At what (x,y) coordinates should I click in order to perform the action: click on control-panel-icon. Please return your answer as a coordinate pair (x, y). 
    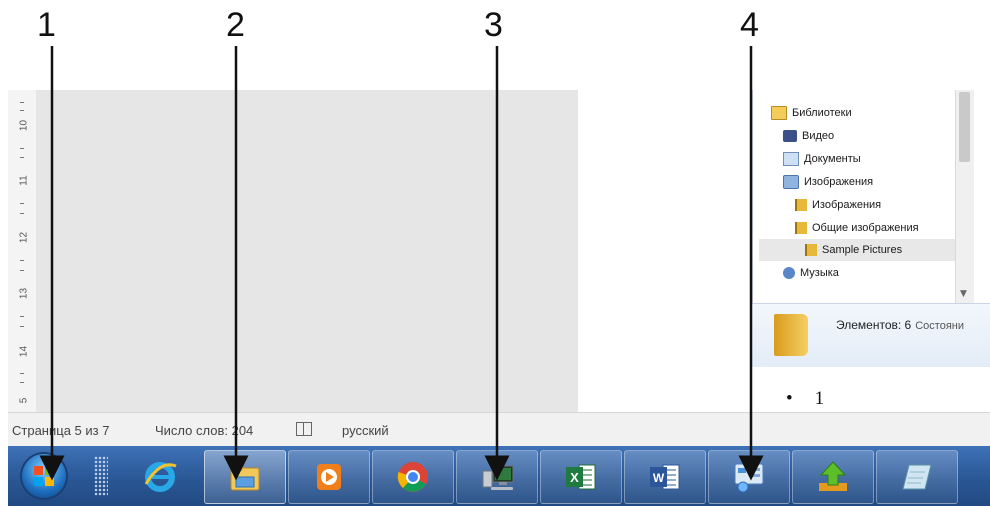
    Looking at the image, I should click on (749, 478).